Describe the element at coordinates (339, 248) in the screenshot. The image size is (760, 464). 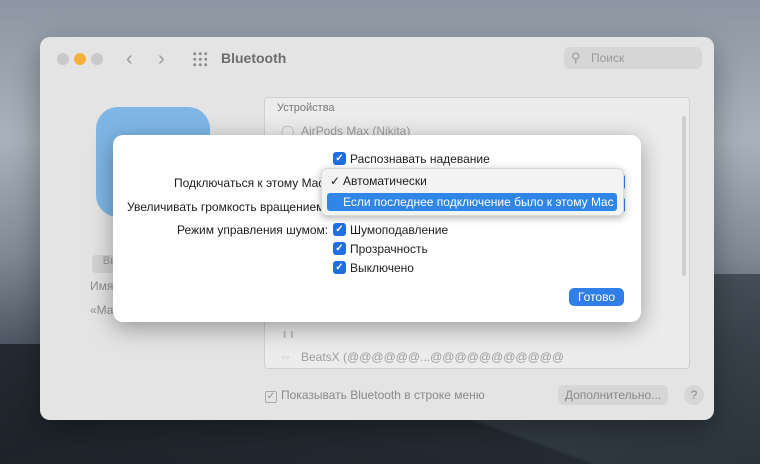
I see `transparency-checkbox: ✓` at that location.